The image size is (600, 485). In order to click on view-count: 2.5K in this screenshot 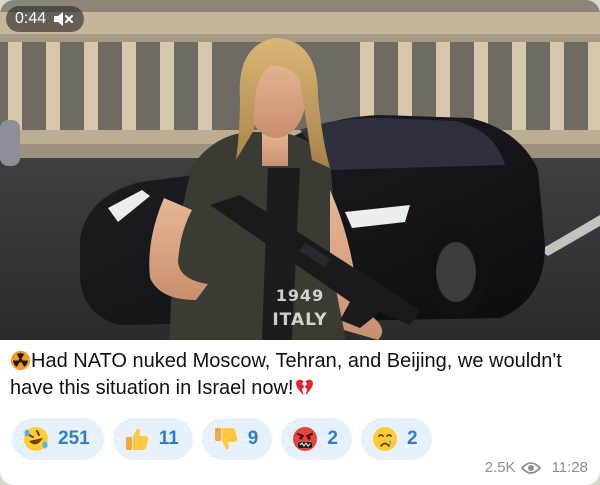, I will do `click(500, 467)`.